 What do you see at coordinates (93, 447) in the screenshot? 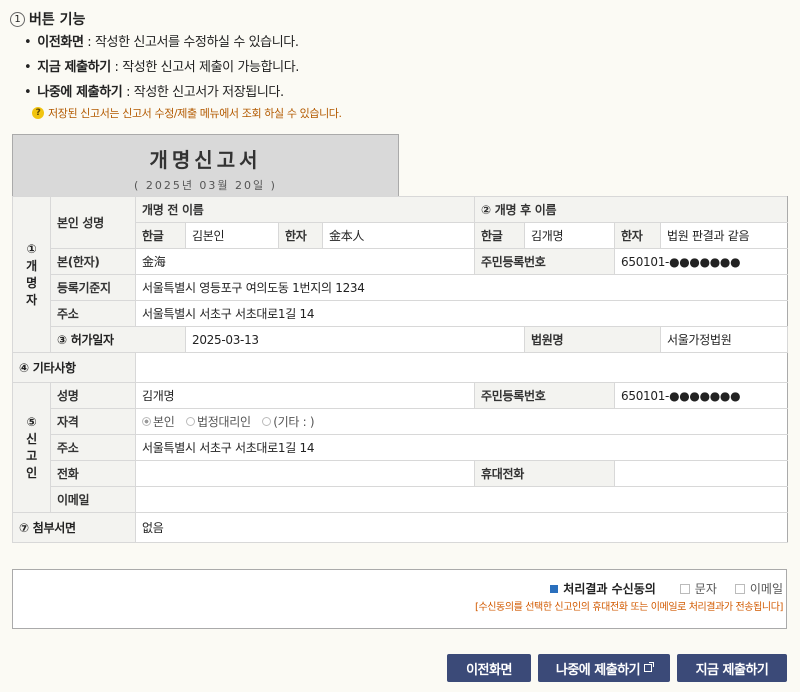
I see `reporter-address-label: 주소` at bounding box center [93, 447].